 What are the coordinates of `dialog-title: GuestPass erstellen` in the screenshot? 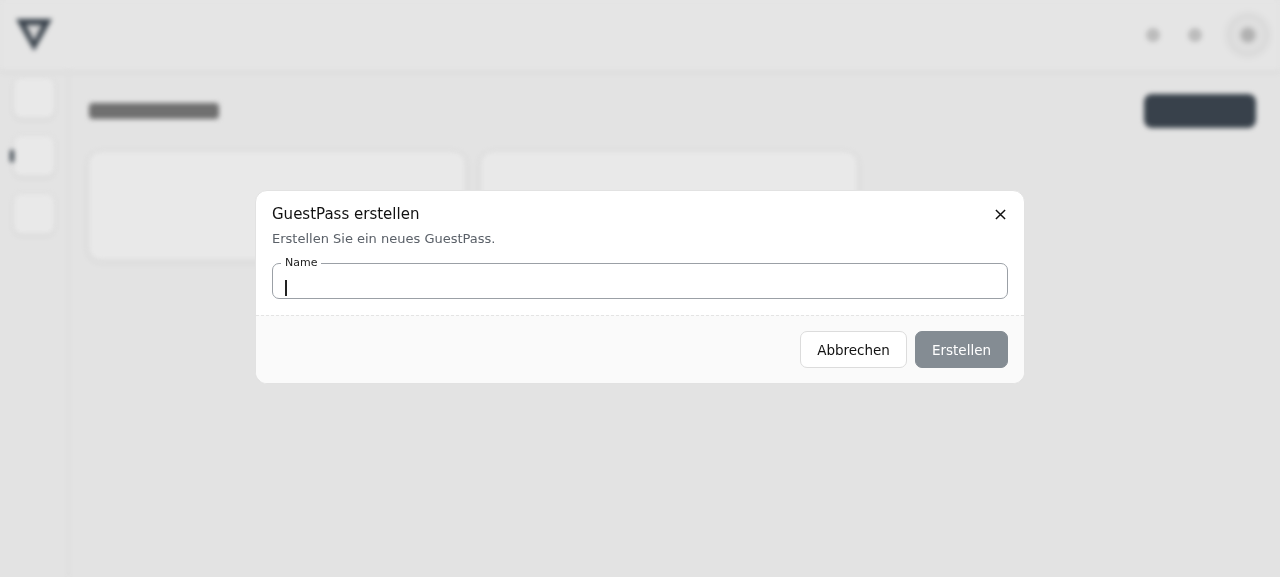 It's located at (346, 214).